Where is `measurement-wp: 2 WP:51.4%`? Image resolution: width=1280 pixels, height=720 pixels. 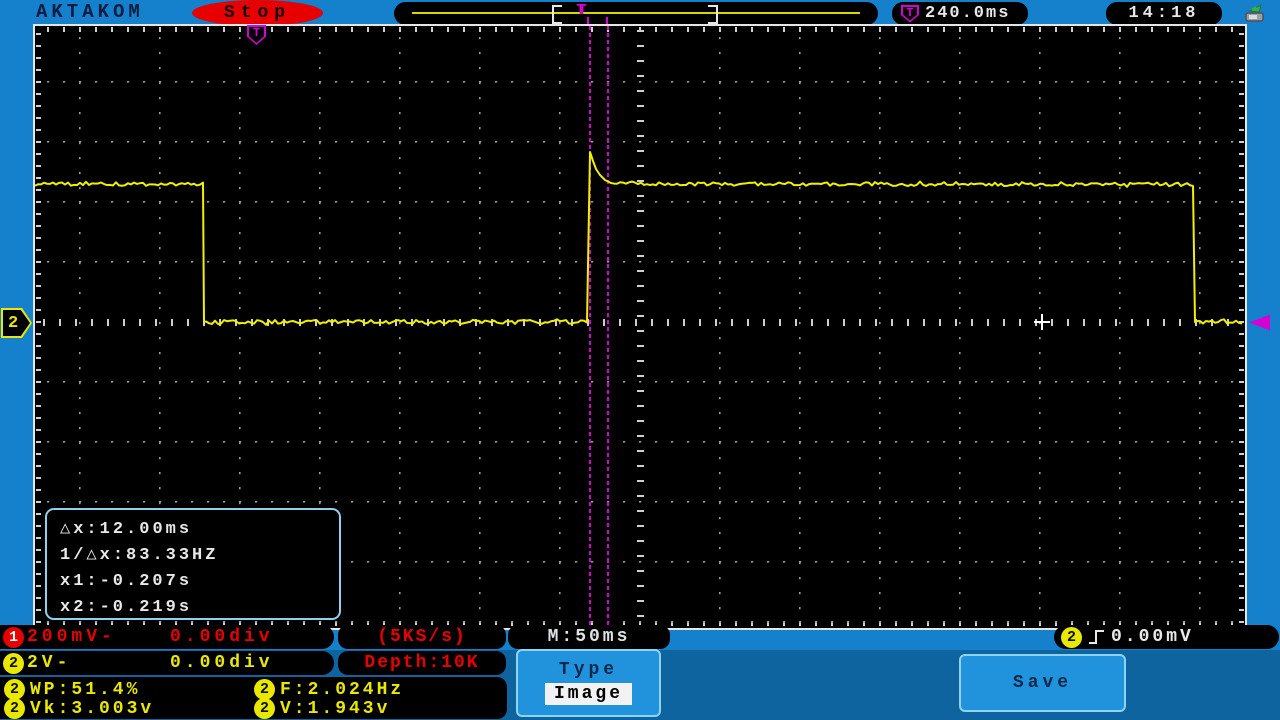
measurement-wp: 2 WP:51.4% is located at coordinates (72, 689).